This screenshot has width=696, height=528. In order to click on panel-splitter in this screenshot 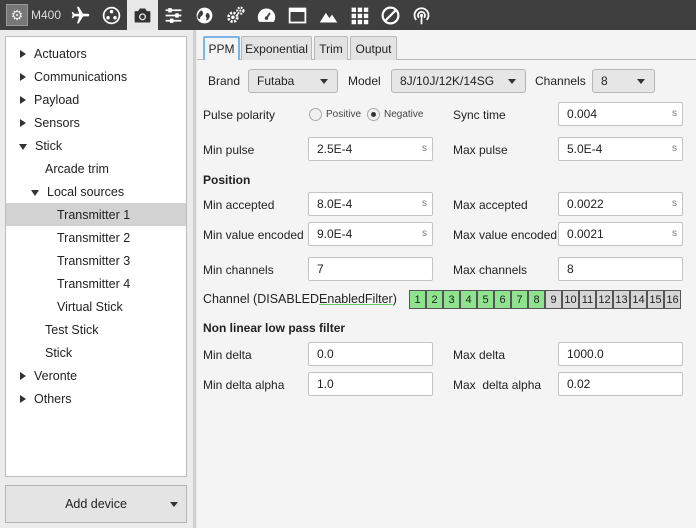, I will do `click(194, 279)`.